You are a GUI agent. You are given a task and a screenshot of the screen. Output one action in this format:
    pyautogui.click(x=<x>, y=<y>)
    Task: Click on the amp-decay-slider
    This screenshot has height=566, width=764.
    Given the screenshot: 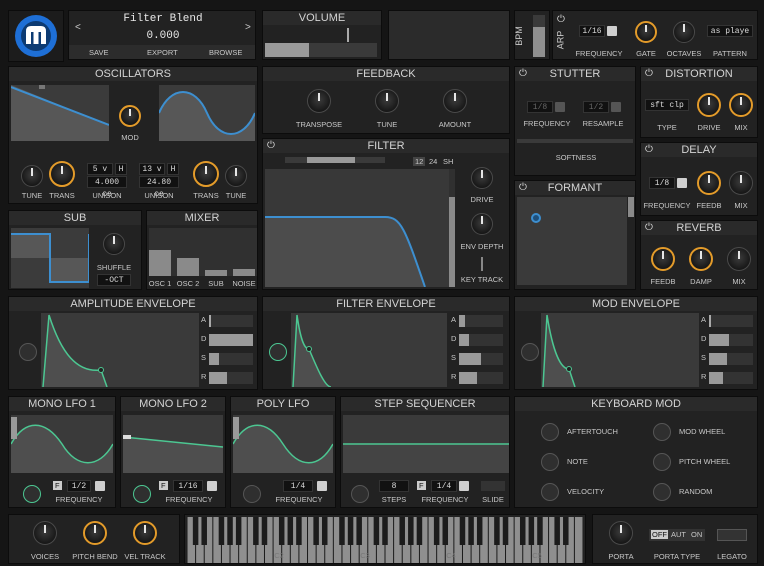 What is the action you would take?
    pyautogui.click(x=231, y=340)
    